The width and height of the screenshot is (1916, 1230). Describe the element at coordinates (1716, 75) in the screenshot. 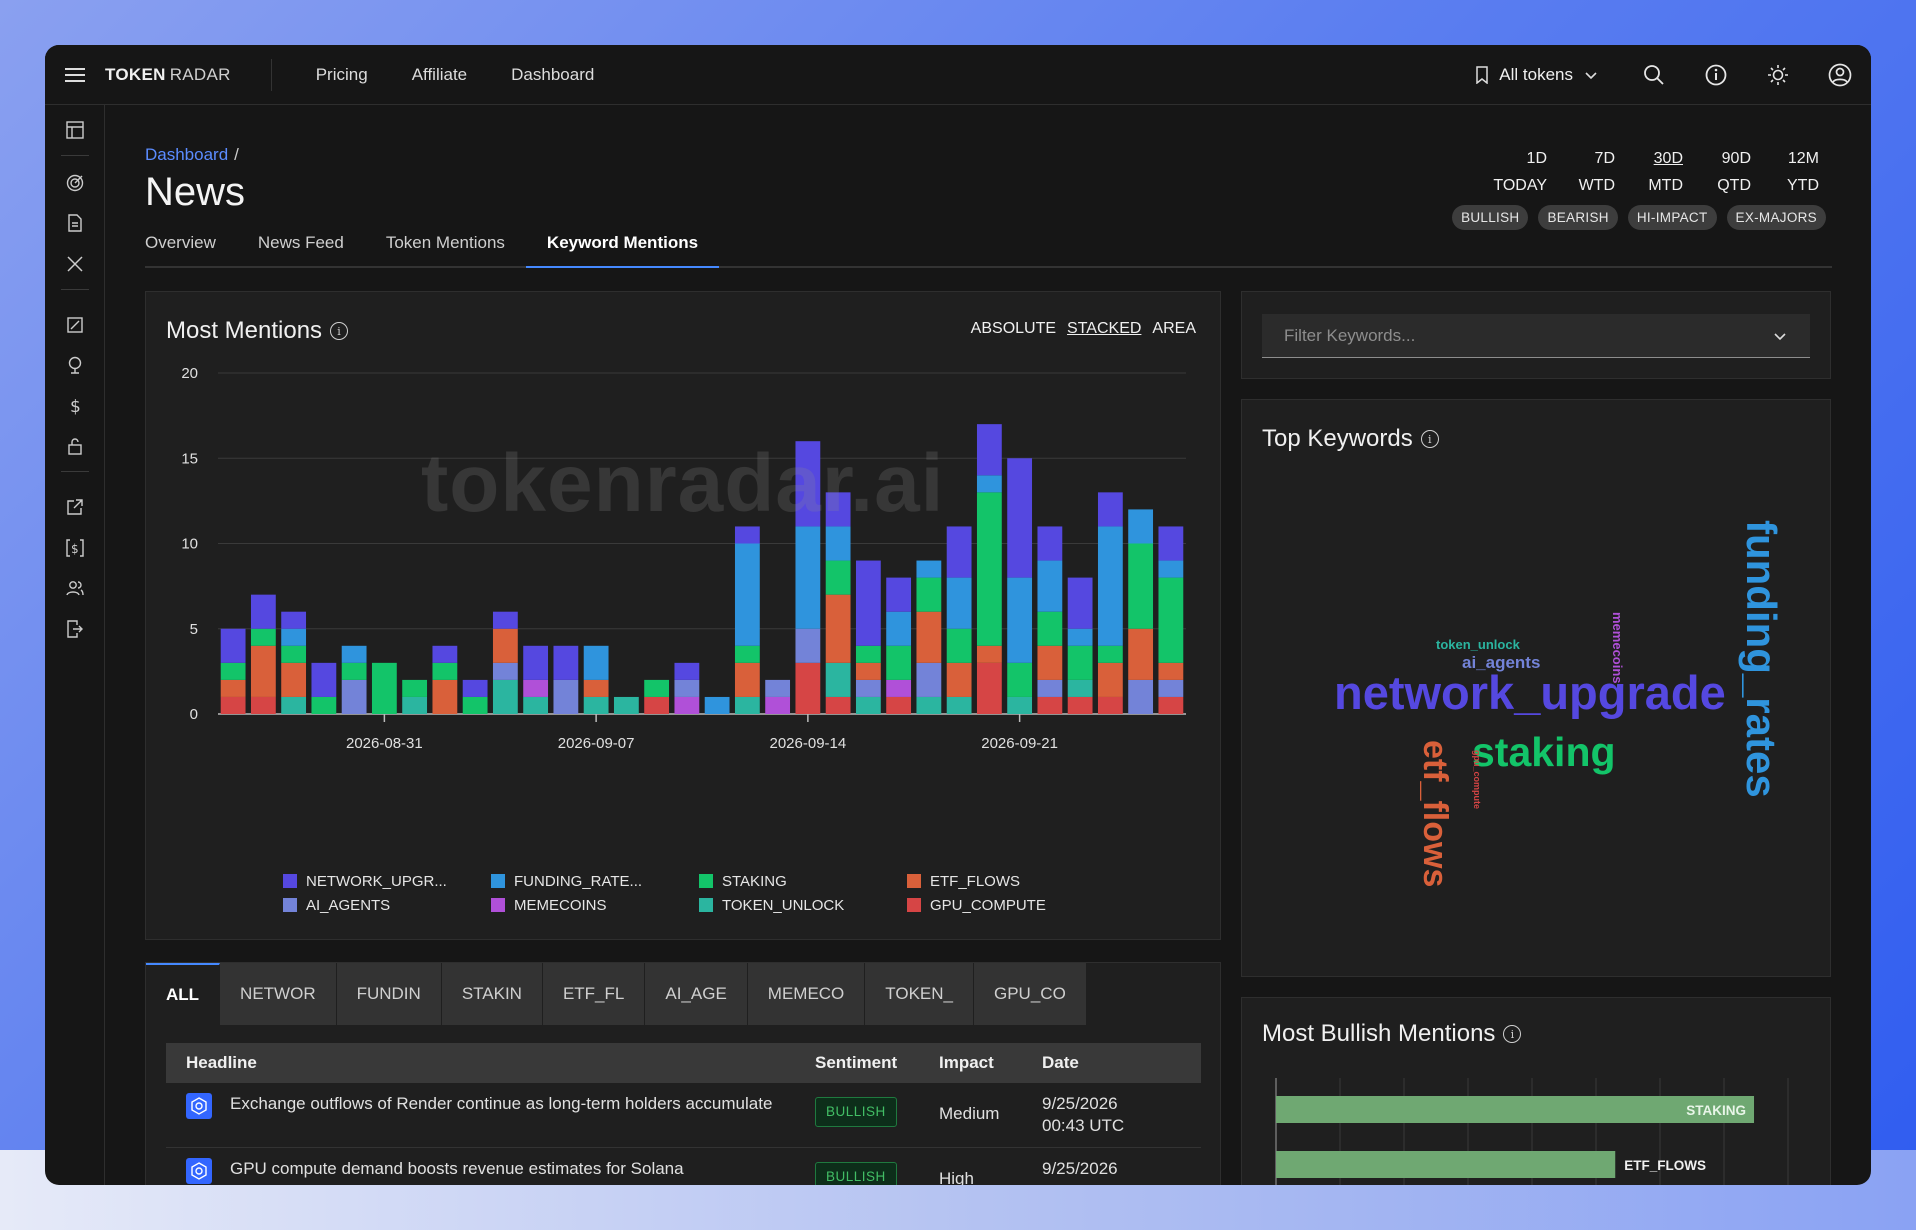

I see `info-icon` at that location.